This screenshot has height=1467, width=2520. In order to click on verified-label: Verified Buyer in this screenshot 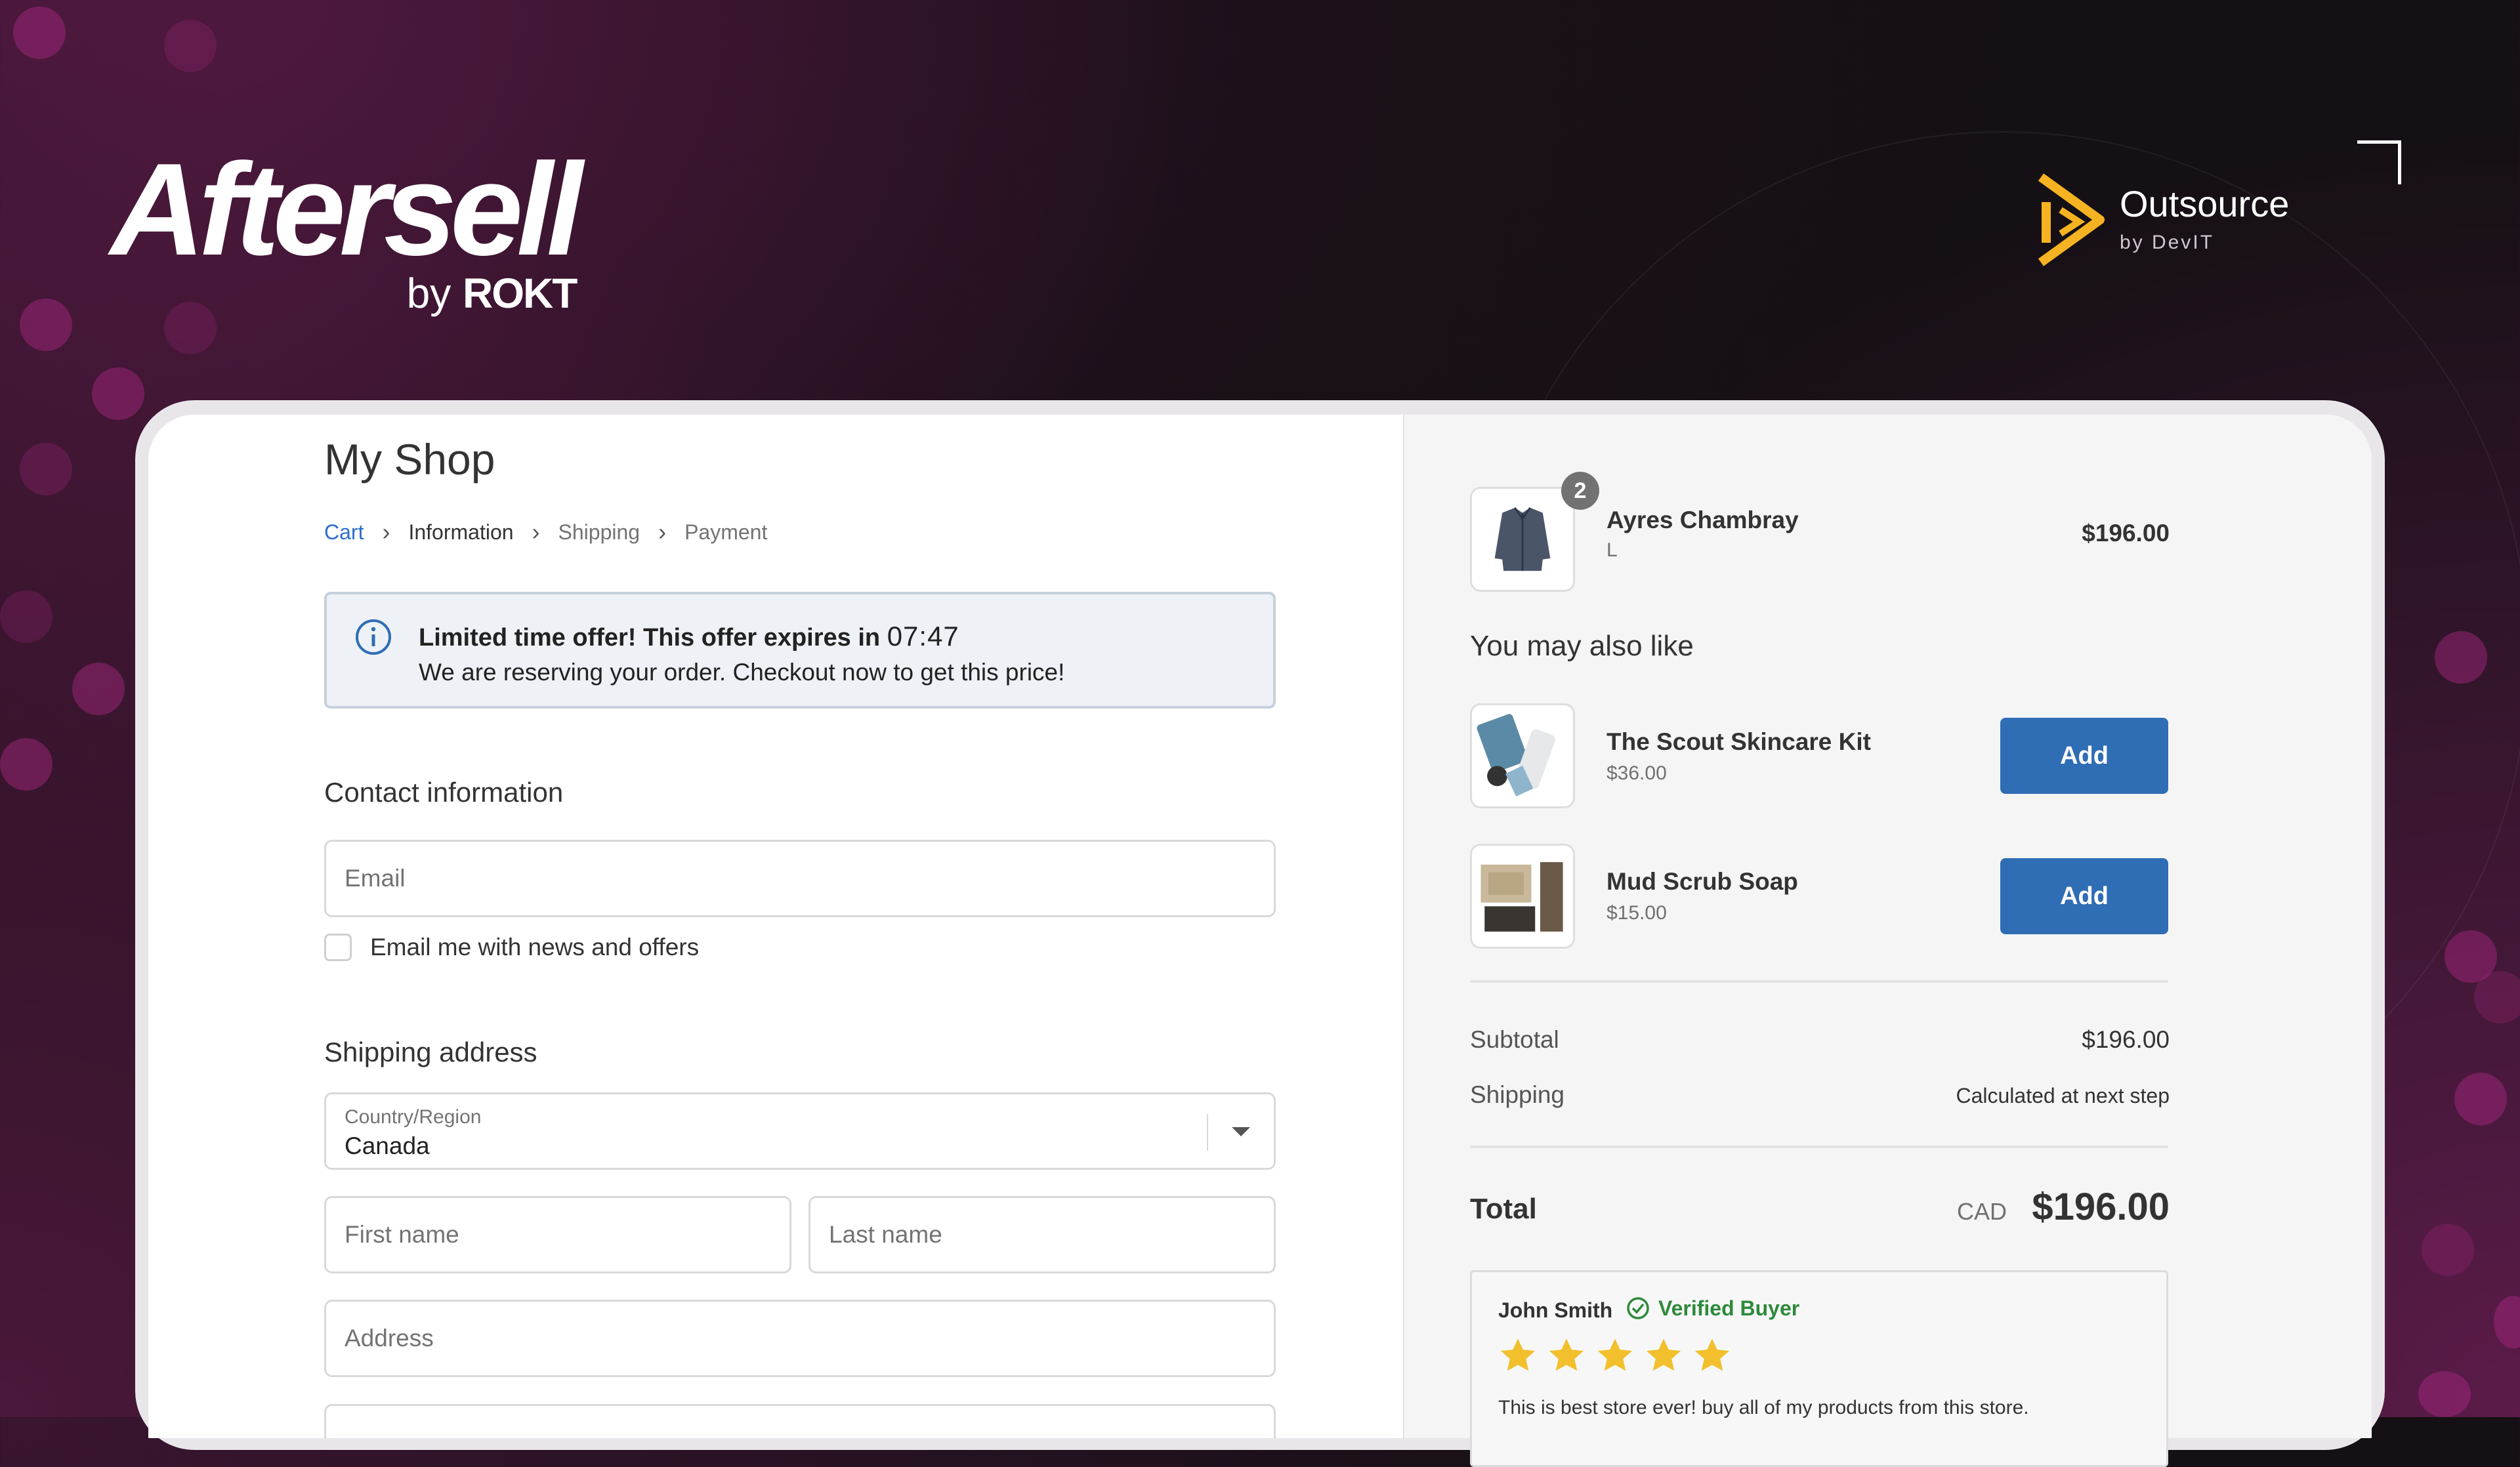, I will do `click(1729, 1308)`.